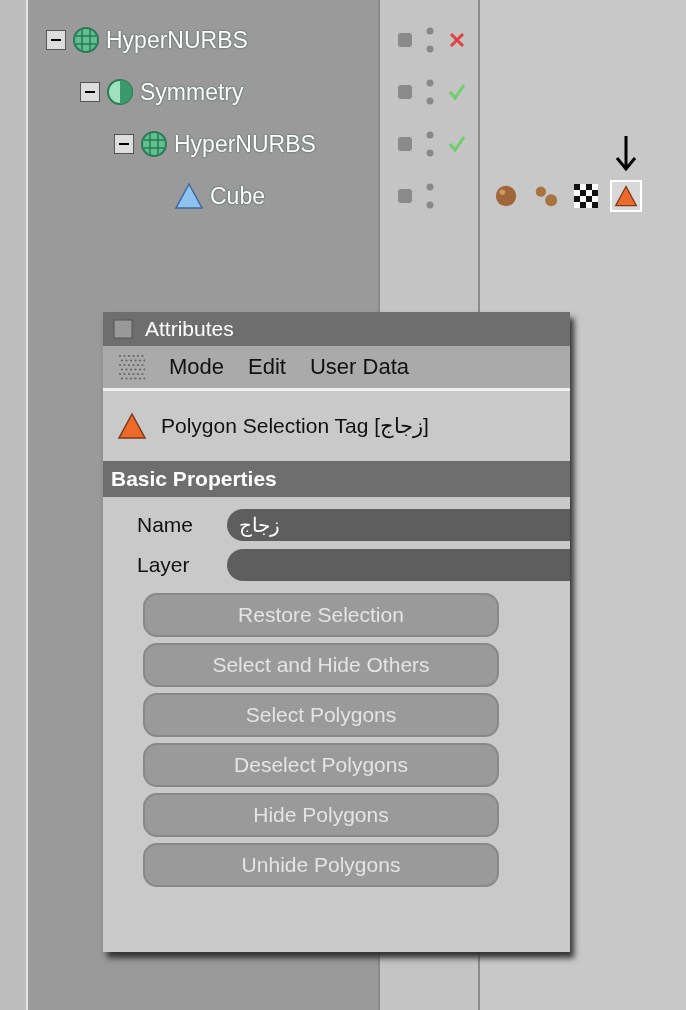 Image resolution: width=686 pixels, height=1010 pixels. What do you see at coordinates (164, 565) in the screenshot?
I see `field-label: Layer` at bounding box center [164, 565].